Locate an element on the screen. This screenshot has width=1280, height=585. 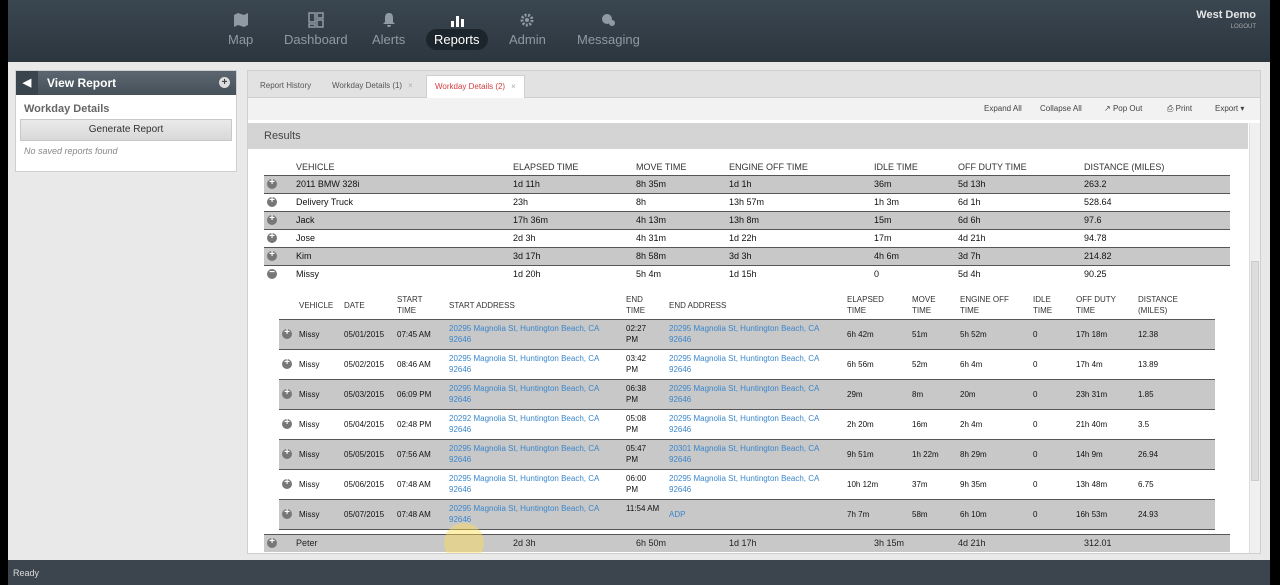
cell: 3d 7h is located at coordinates (969, 256).